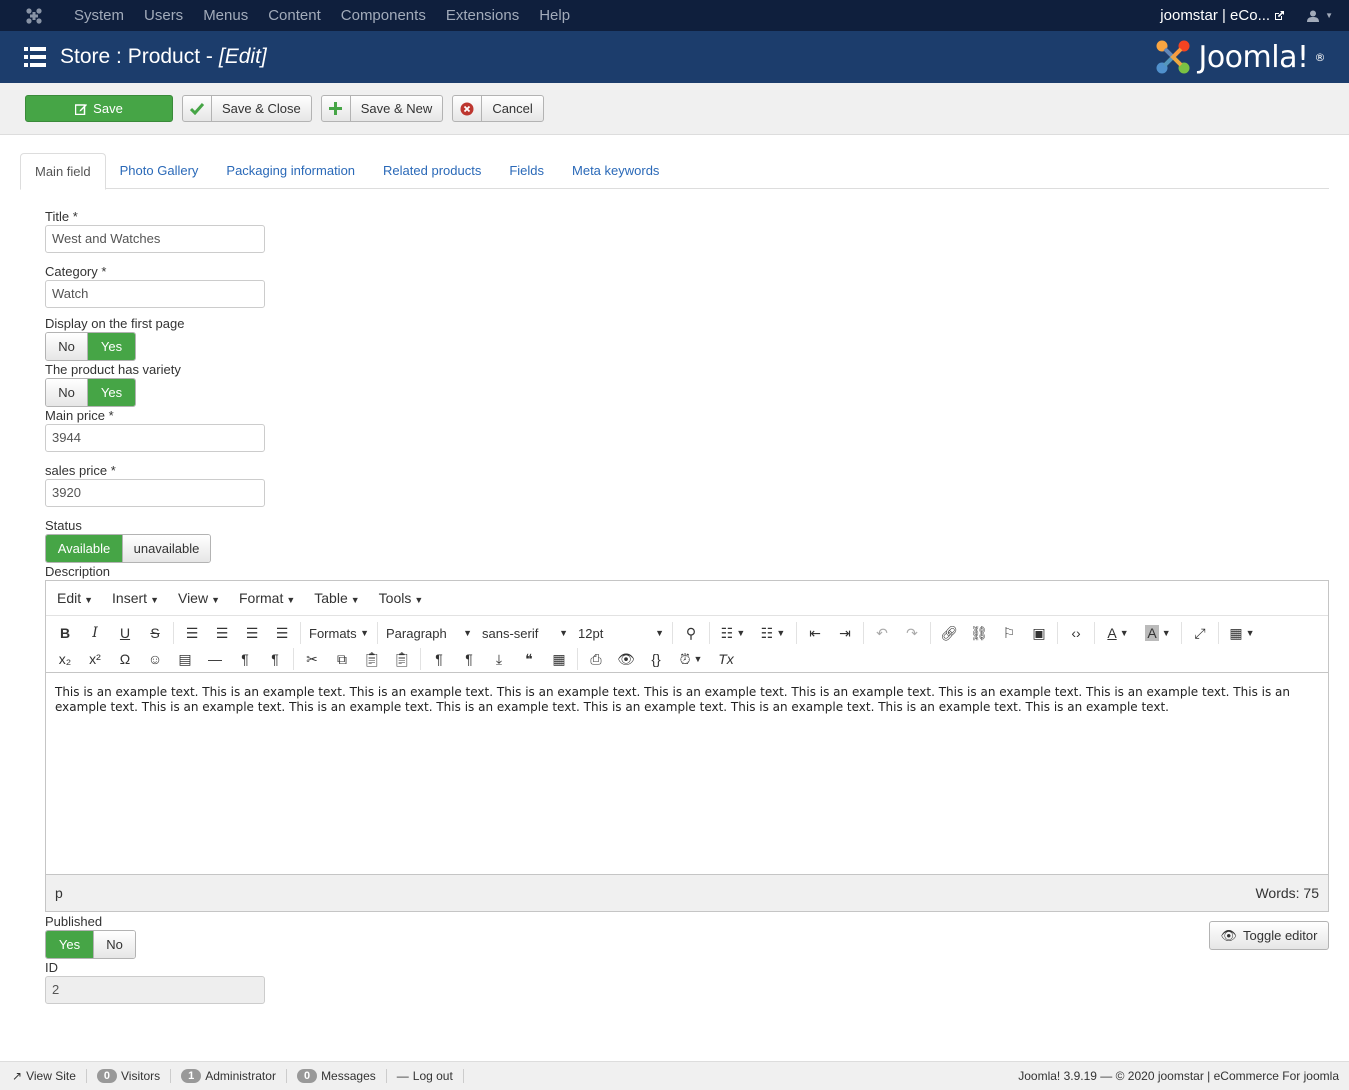  What do you see at coordinates (1320, 16) in the screenshot?
I see `user-menu: ▼` at bounding box center [1320, 16].